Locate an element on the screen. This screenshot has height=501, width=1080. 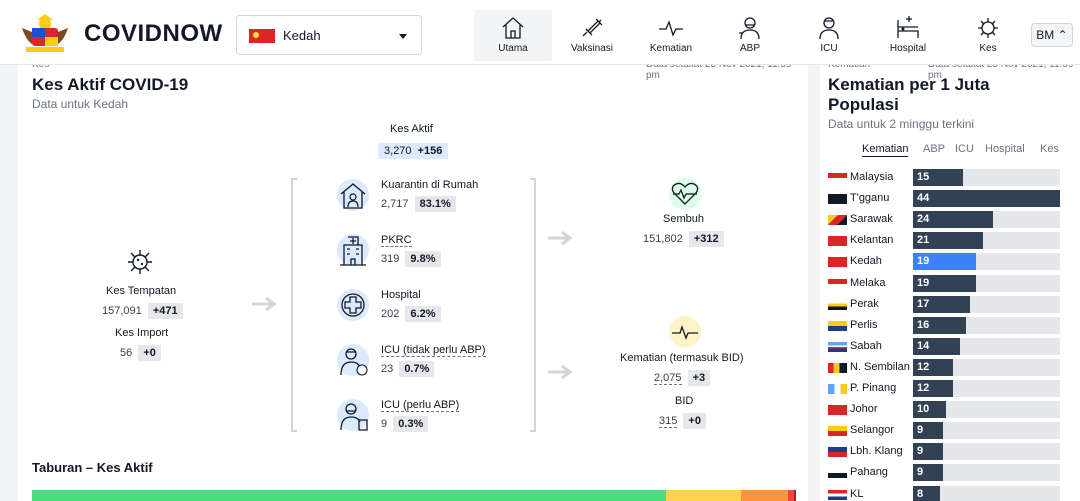
bar-fill: 21 is located at coordinates (948, 241).